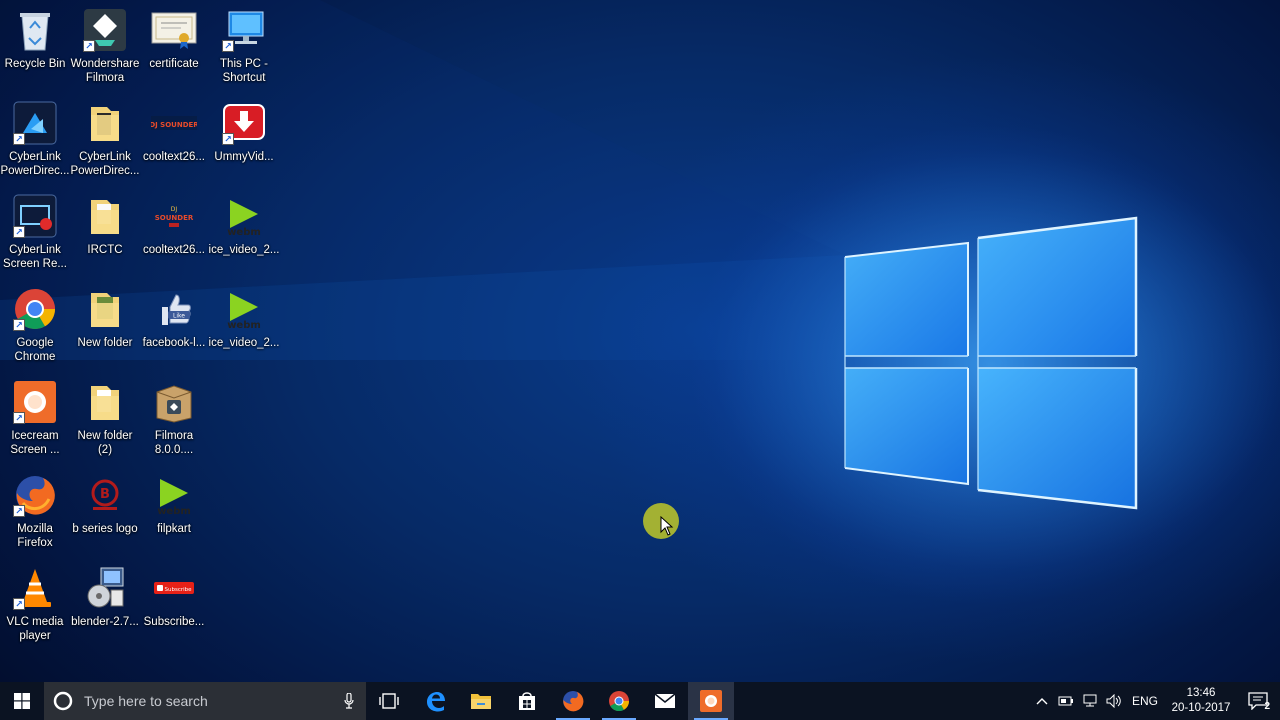 The image size is (1280, 720). What do you see at coordinates (35, 309) in the screenshot?
I see `chrome-icon: ↗` at bounding box center [35, 309].